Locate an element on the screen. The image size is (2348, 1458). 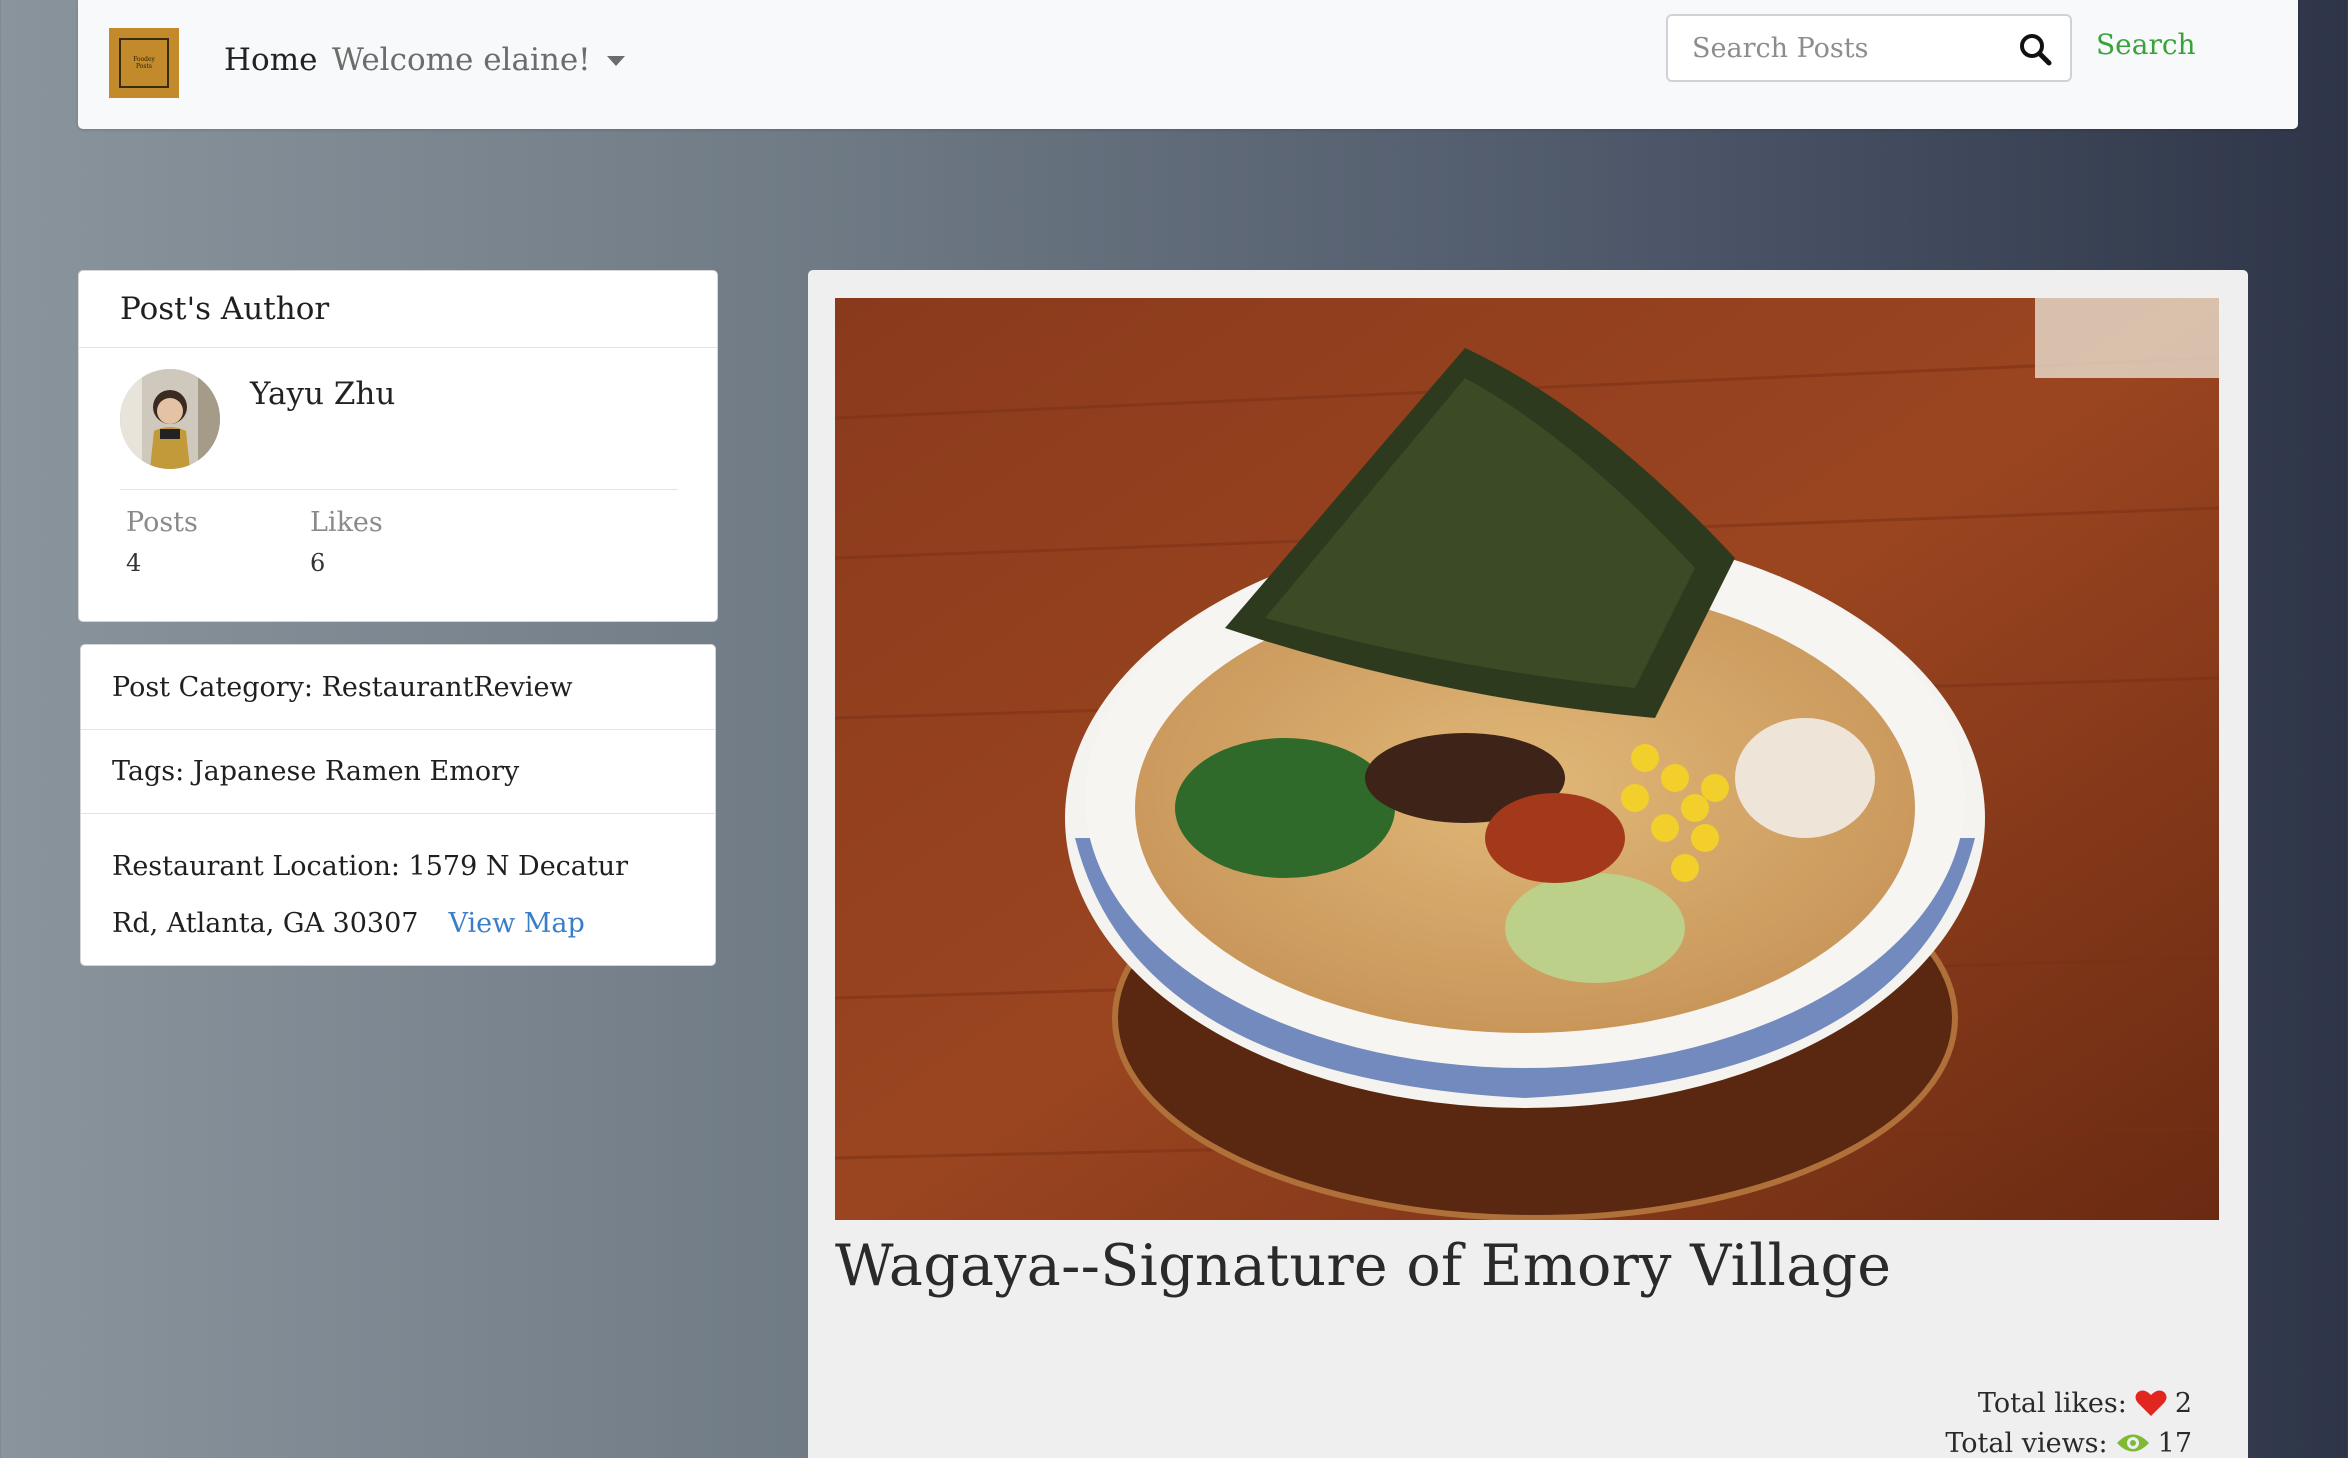
search-box is located at coordinates (1869, 48).